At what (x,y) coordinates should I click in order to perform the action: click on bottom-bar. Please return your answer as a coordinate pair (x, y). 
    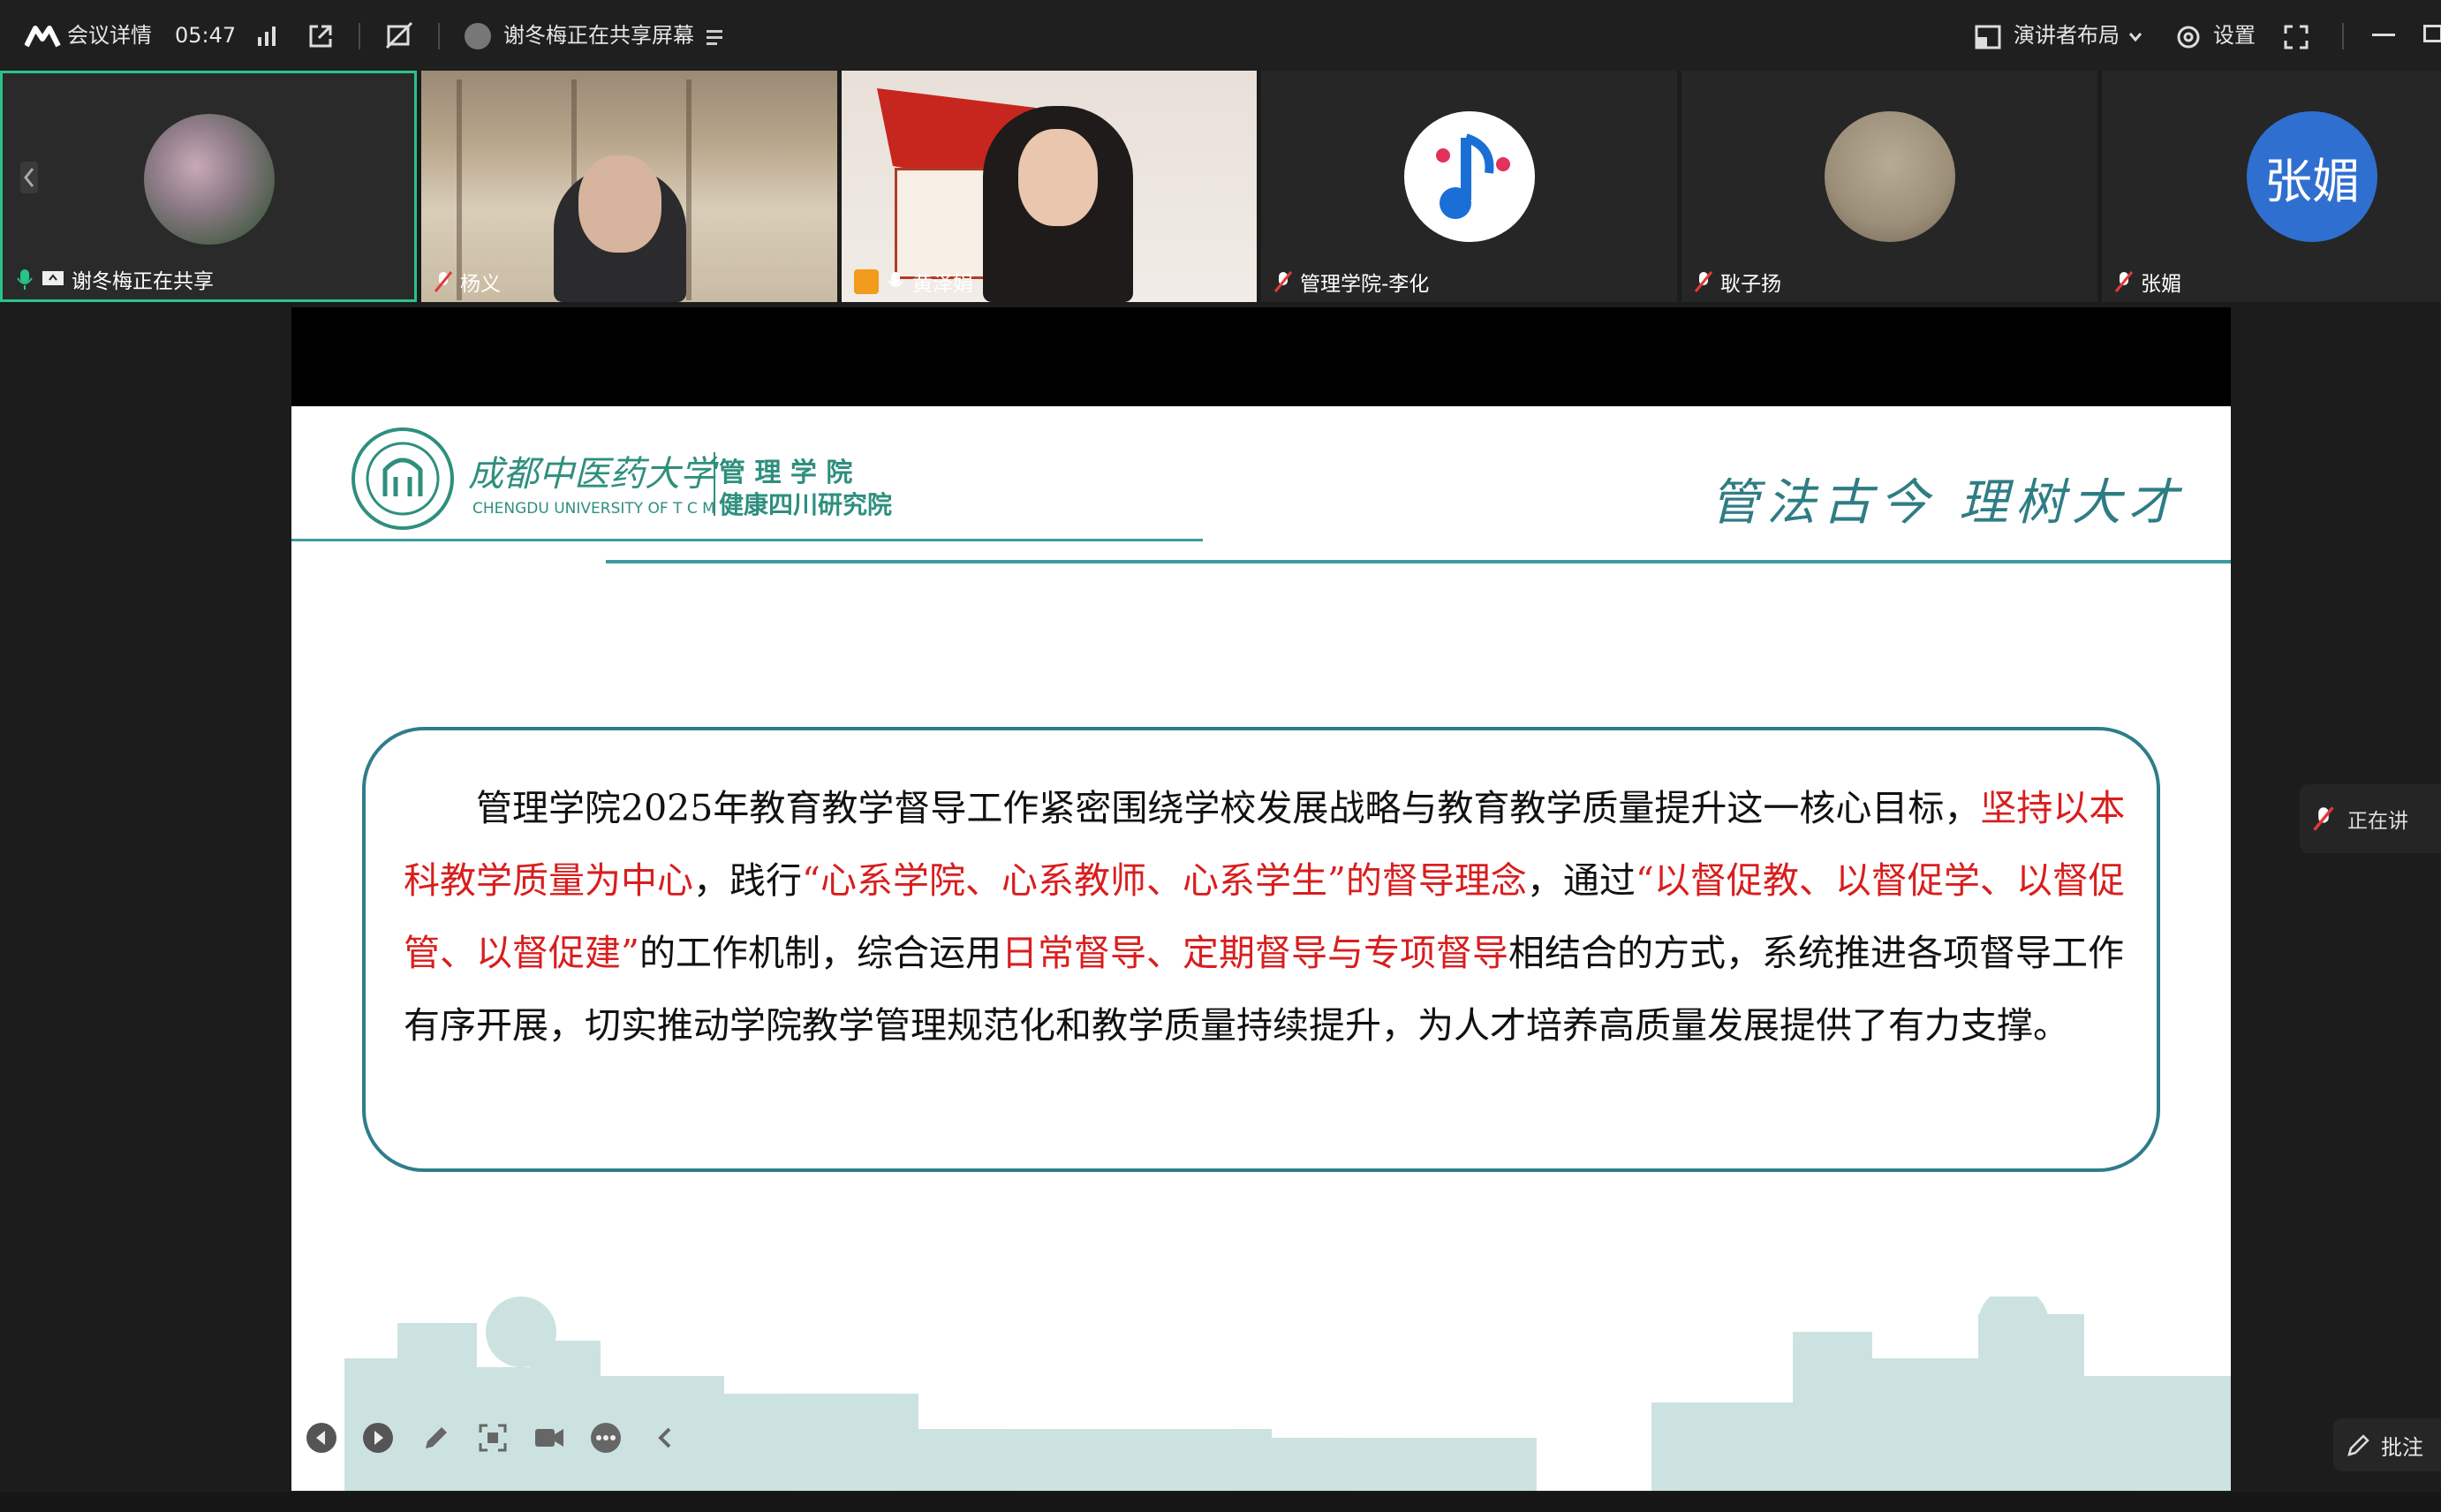
    Looking at the image, I should click on (1221, 1503).